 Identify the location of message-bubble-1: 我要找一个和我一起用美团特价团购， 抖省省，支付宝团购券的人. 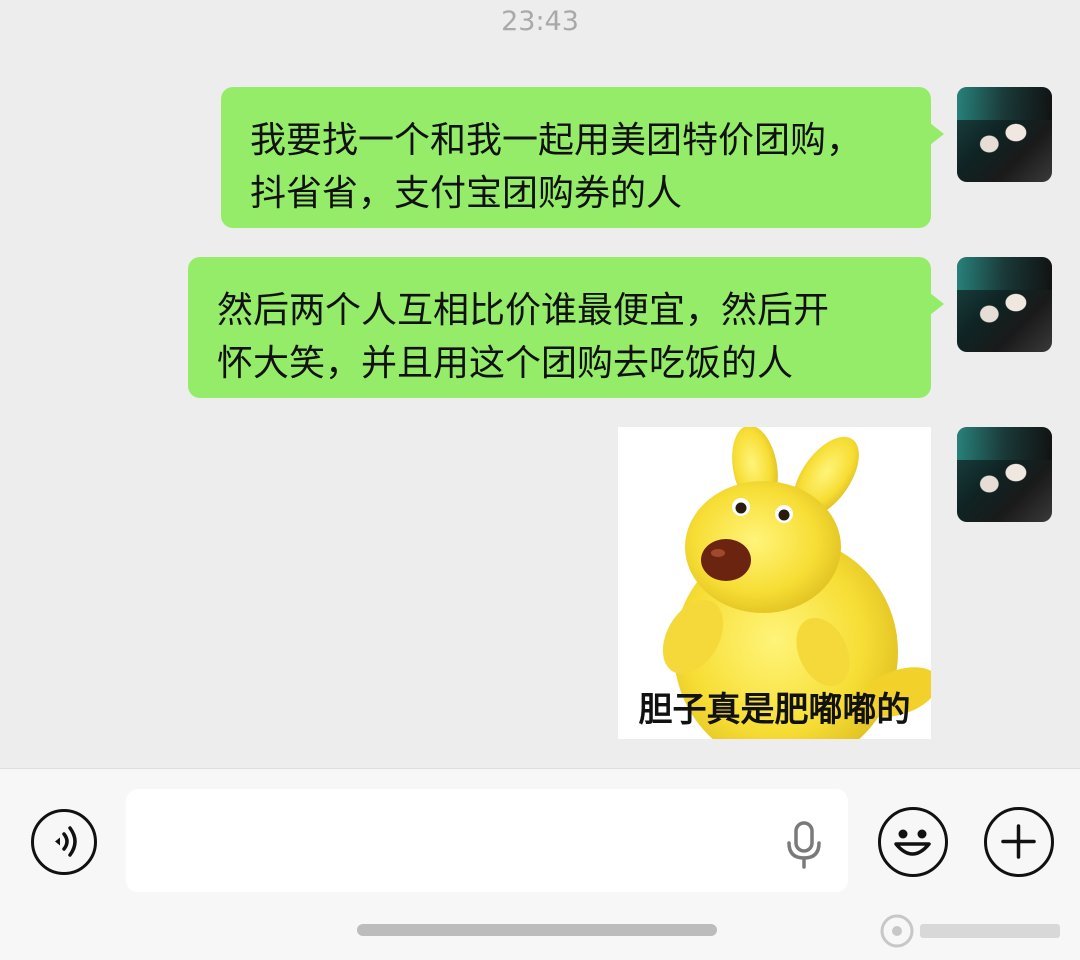
(582, 157).